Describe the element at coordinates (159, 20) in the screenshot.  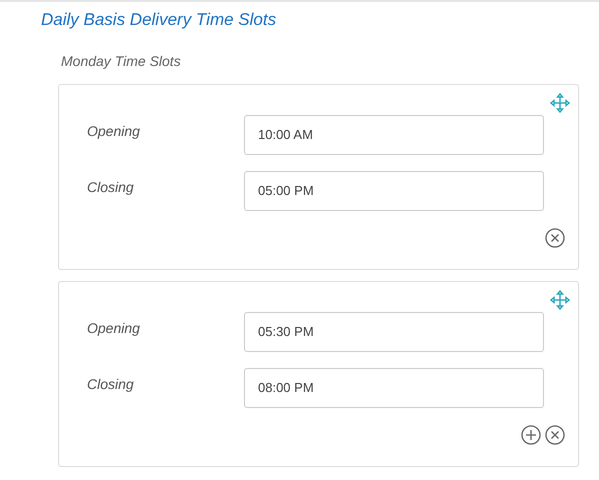
I see `section-title: Daily Basis Delivery Time Slots` at that location.